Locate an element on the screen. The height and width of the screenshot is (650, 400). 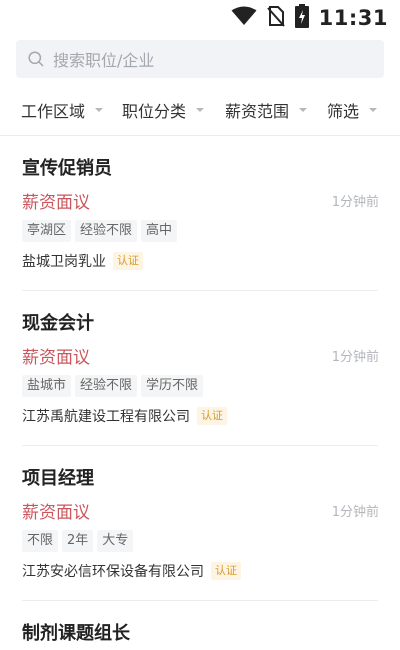
job-tag: 盐城市 is located at coordinates (47, 386).